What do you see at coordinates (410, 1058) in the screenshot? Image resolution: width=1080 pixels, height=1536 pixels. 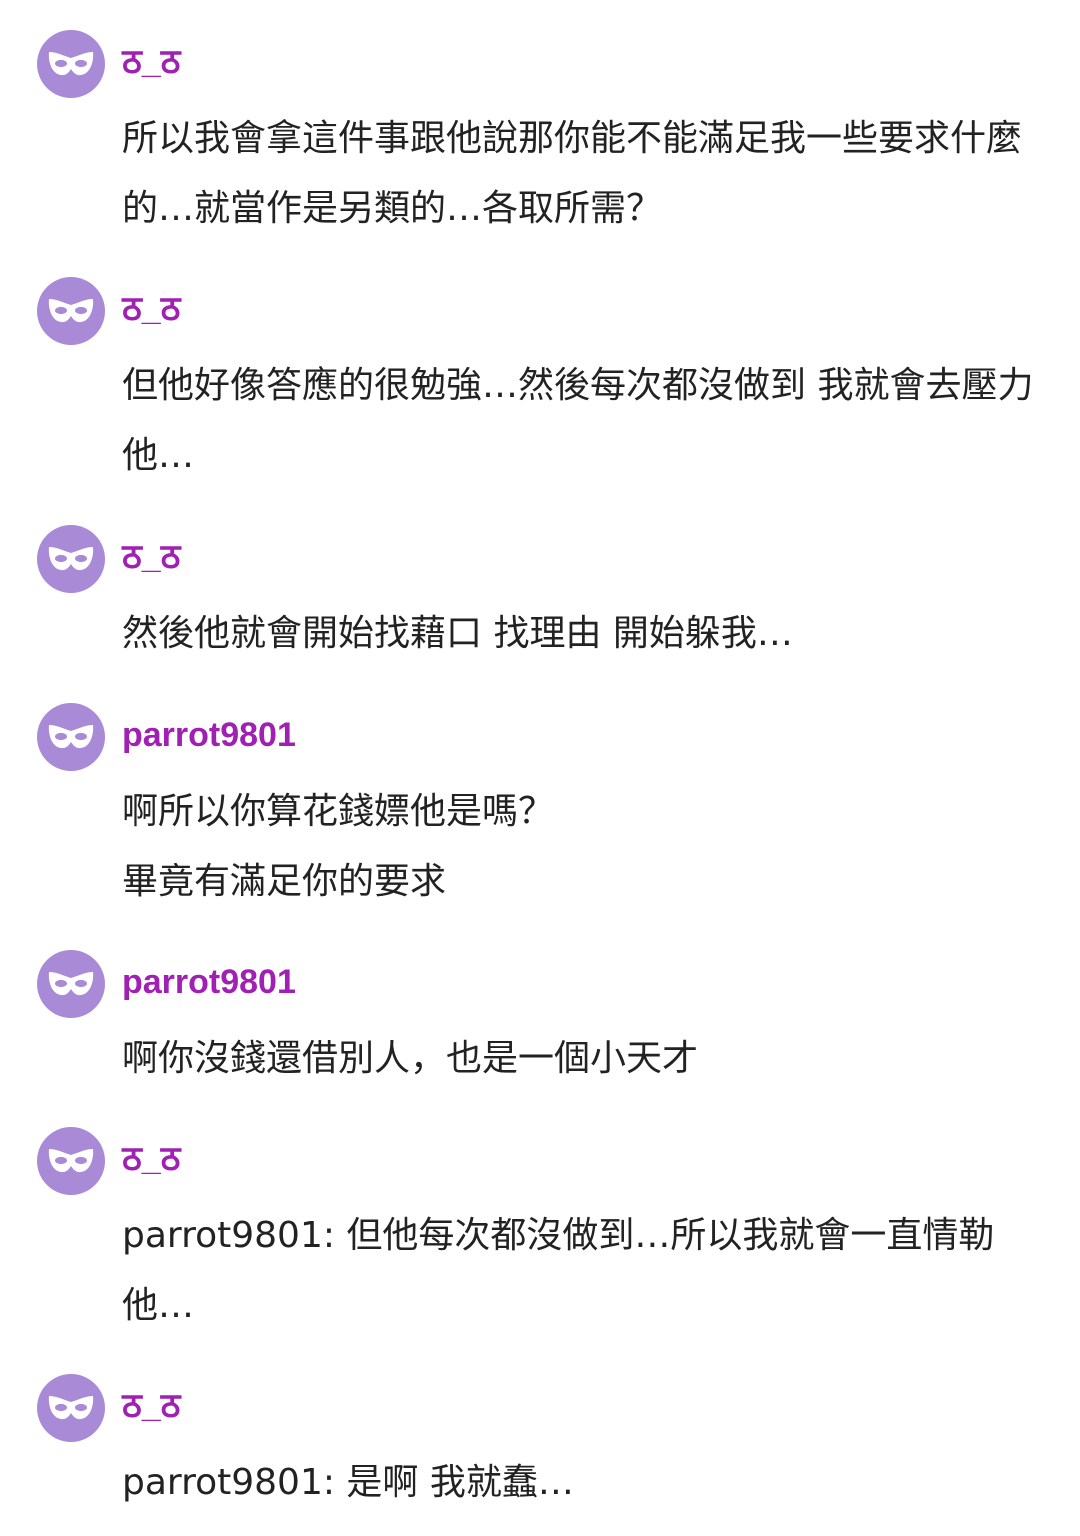 I see `message-text: 啊你沒錢還借別人，也是一個小天才` at bounding box center [410, 1058].